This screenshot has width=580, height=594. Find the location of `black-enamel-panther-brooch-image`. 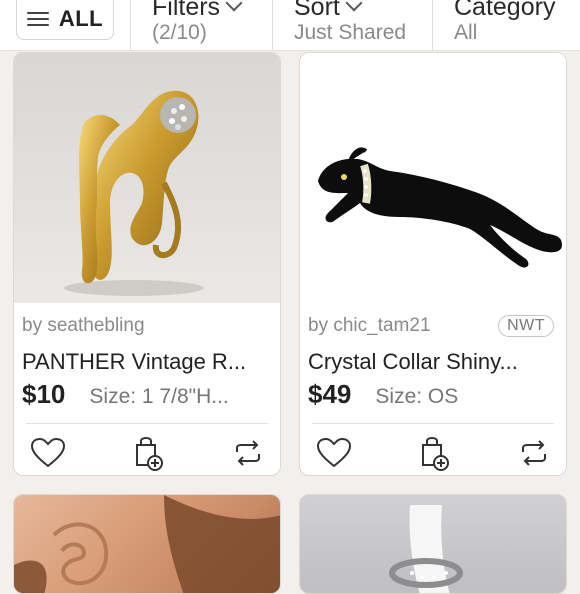

black-enamel-panther-brooch-image is located at coordinates (440, 207).